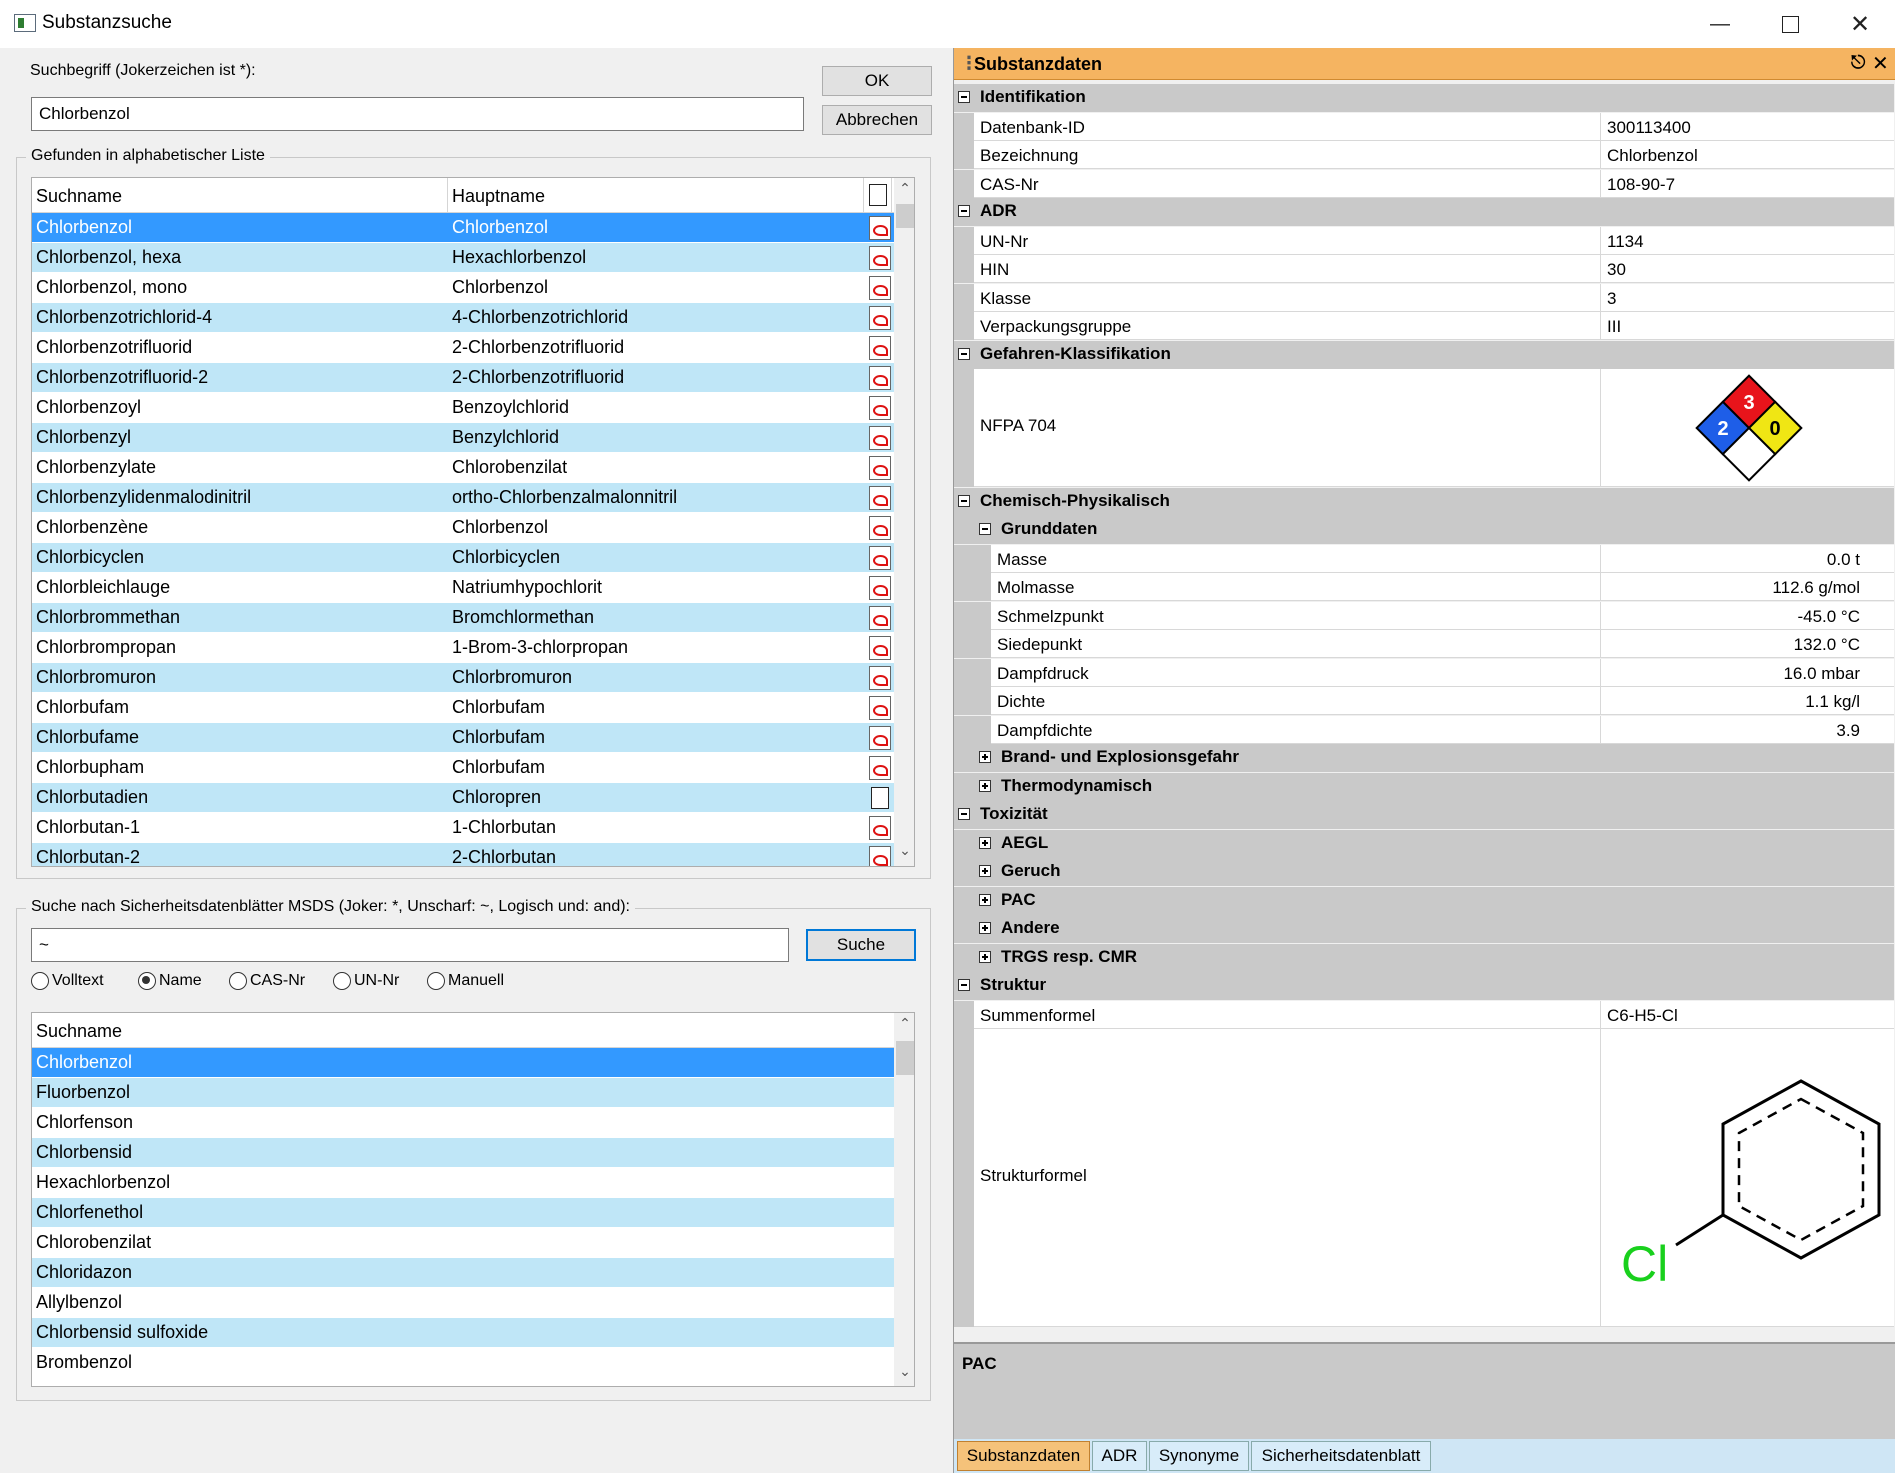 The image size is (1895, 1473). Describe the element at coordinates (1424, 729) in the screenshot. I see `row-dampfdichte: Dampfdichte 3.9` at that location.